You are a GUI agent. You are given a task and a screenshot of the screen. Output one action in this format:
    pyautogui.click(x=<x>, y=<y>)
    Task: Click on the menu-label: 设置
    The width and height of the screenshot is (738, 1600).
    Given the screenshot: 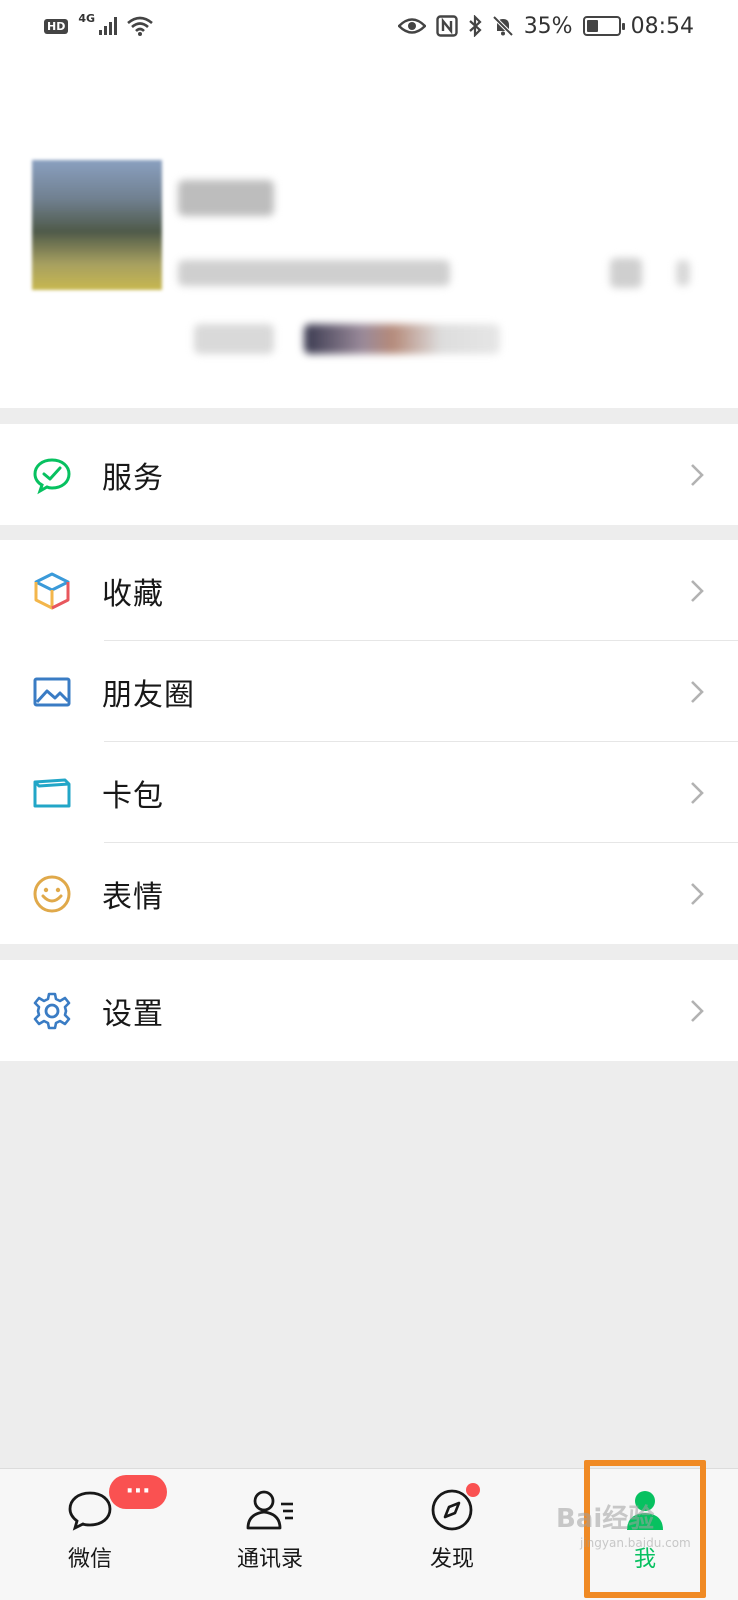 What is the action you would take?
    pyautogui.click(x=133, y=1014)
    